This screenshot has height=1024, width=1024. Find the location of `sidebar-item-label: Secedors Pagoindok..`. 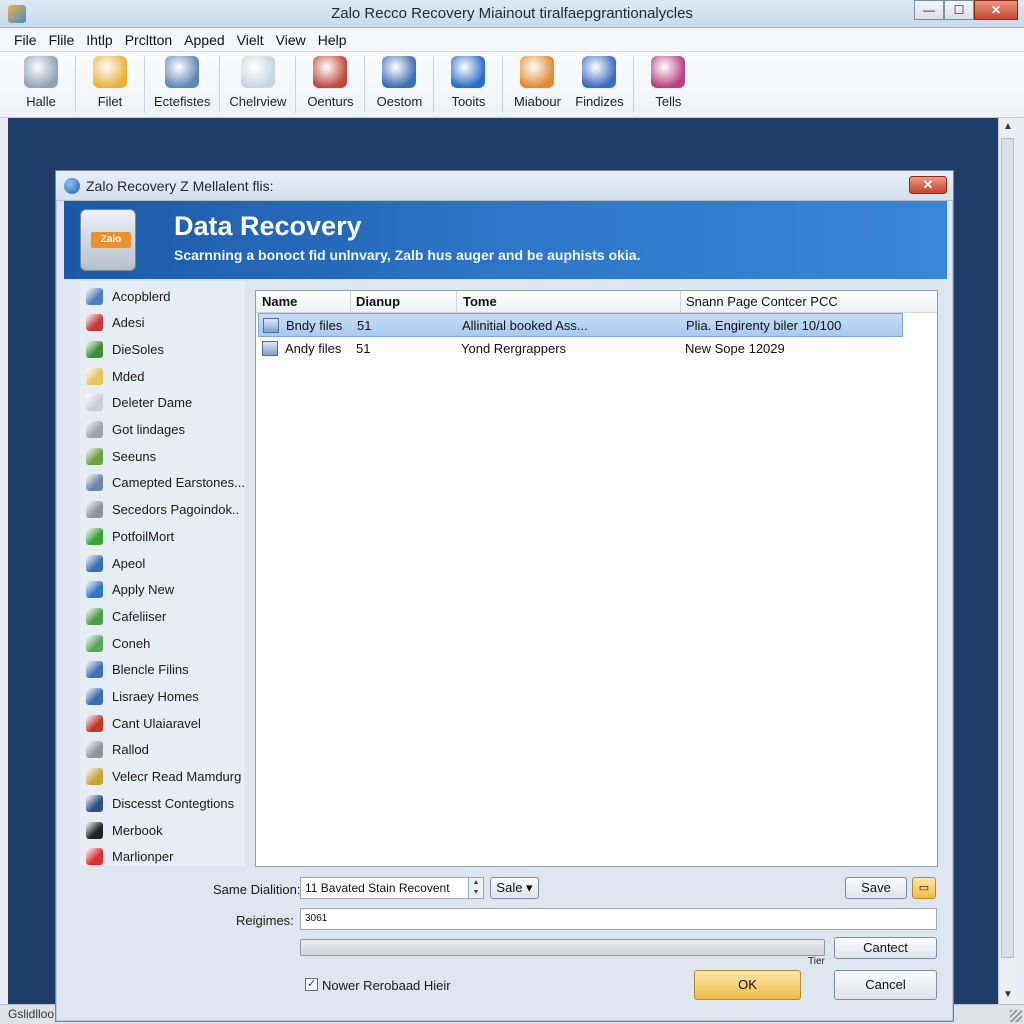

sidebar-item-label: Secedors Pagoindok.. is located at coordinates (176, 510).